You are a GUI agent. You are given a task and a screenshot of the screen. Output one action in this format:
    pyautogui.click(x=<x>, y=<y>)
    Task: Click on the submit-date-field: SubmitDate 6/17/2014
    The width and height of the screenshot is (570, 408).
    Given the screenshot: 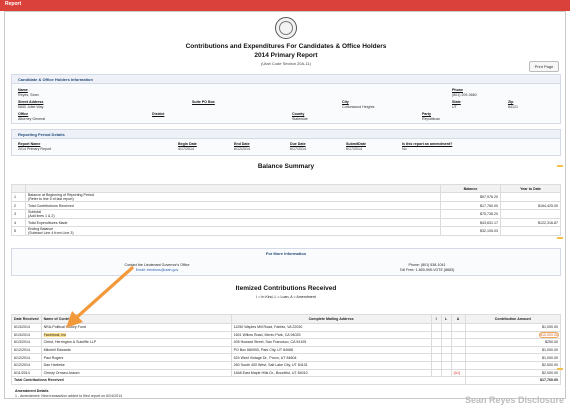 What is the action you would take?
    pyautogui.click(x=356, y=146)
    